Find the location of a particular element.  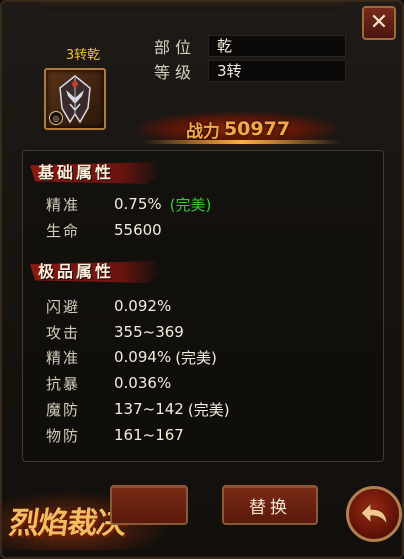

stat-label: 魔防 is located at coordinates (63, 409).